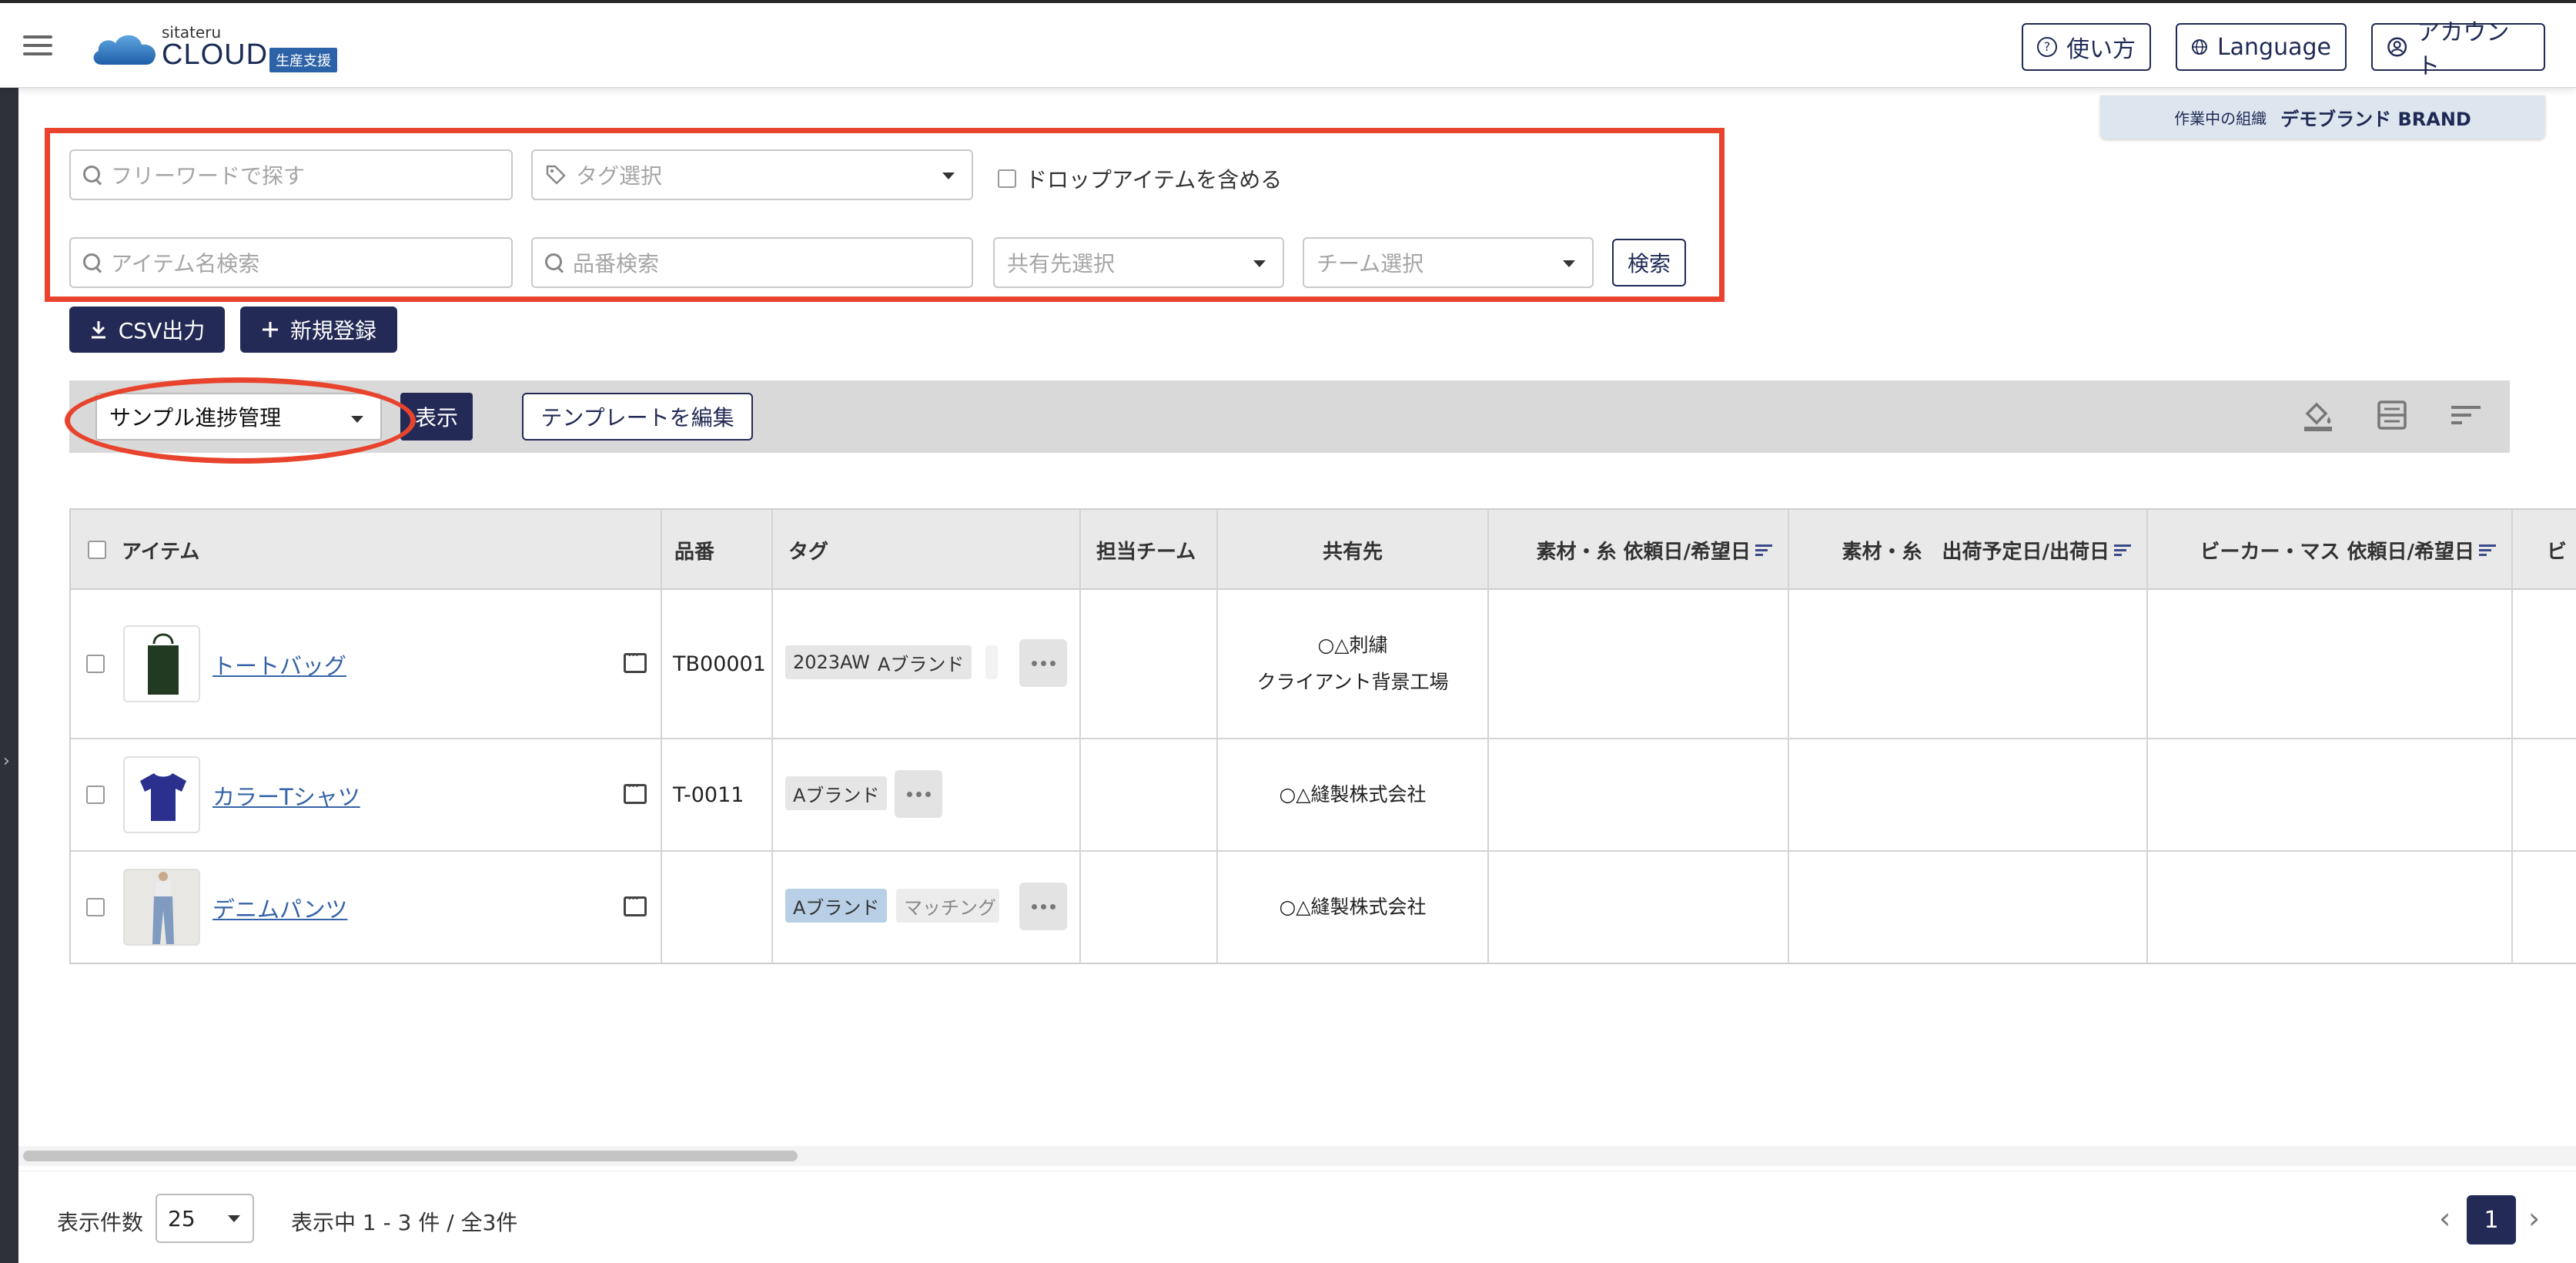 The height and width of the screenshot is (1263, 2576). What do you see at coordinates (319, 330) in the screenshot?
I see `new-item-button: 新規登録` at bounding box center [319, 330].